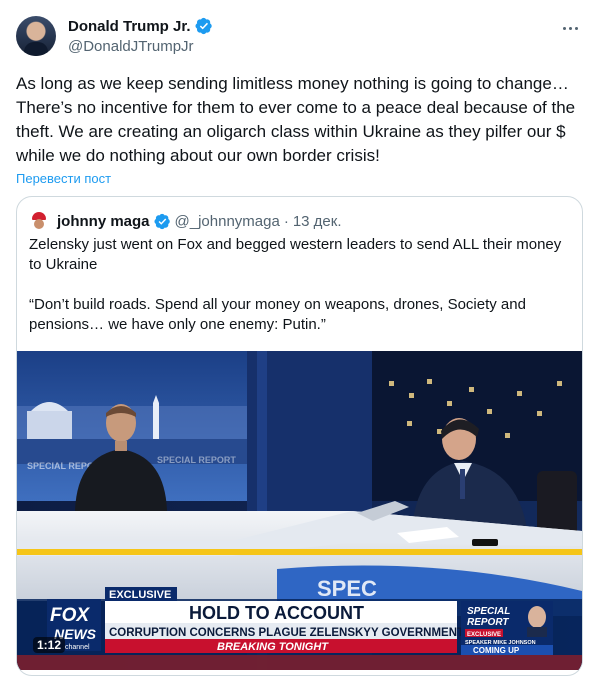  What do you see at coordinates (484, 635) in the screenshot?
I see `promo-exclusive: EXCLUSIVE` at bounding box center [484, 635].